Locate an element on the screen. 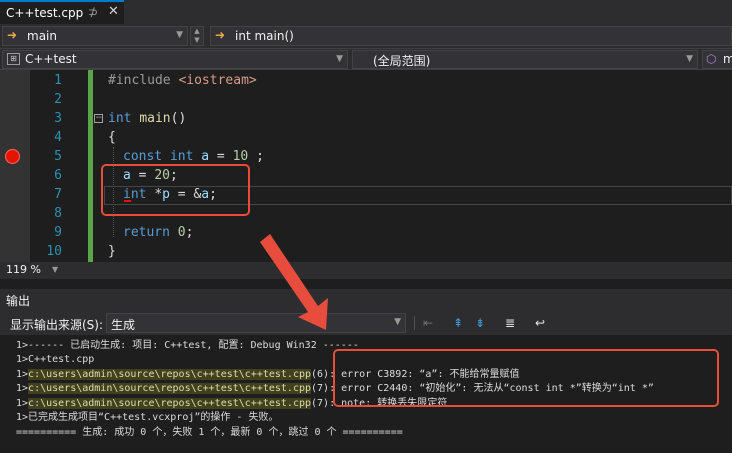  global-scope-combo: (全局范围) ▼ is located at coordinates (525, 59).